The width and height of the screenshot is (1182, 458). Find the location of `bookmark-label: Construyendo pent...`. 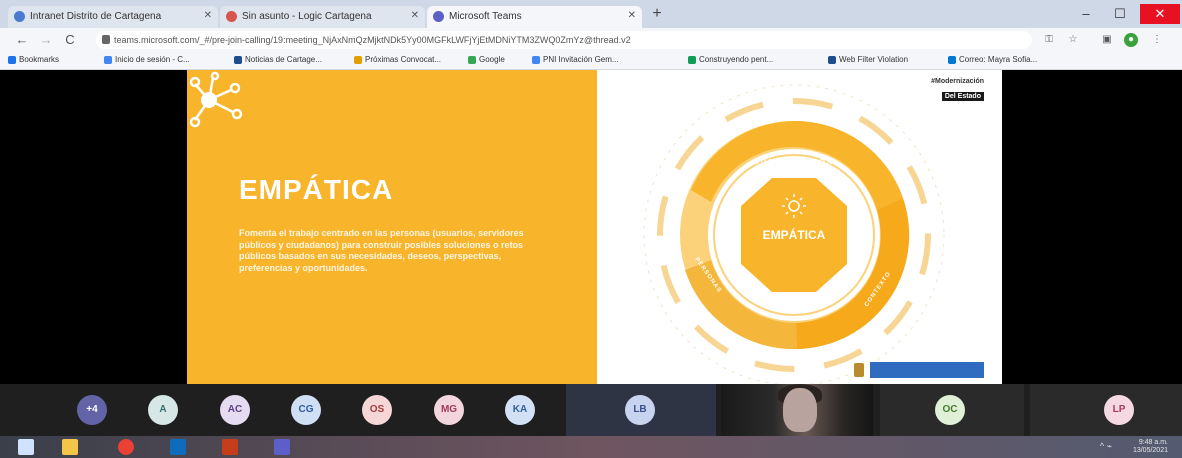

bookmark-label: Construyendo pent... is located at coordinates (736, 59).